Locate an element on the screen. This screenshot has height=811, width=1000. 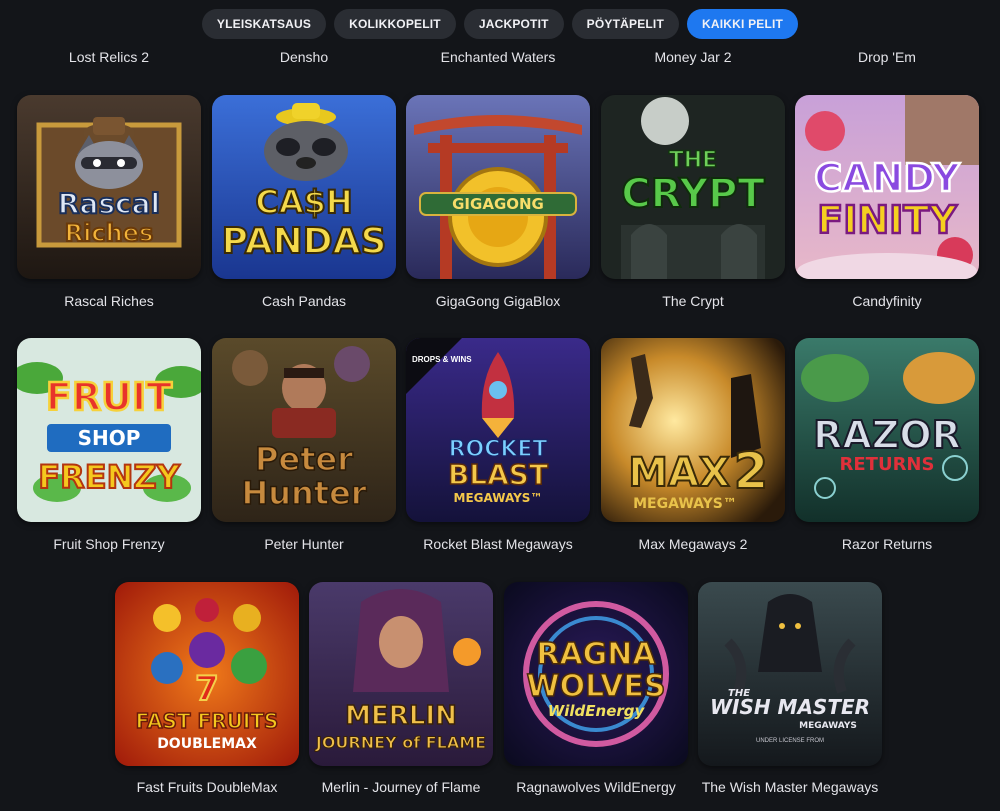
art-title-line: FINITY is located at coordinates (887, 220).